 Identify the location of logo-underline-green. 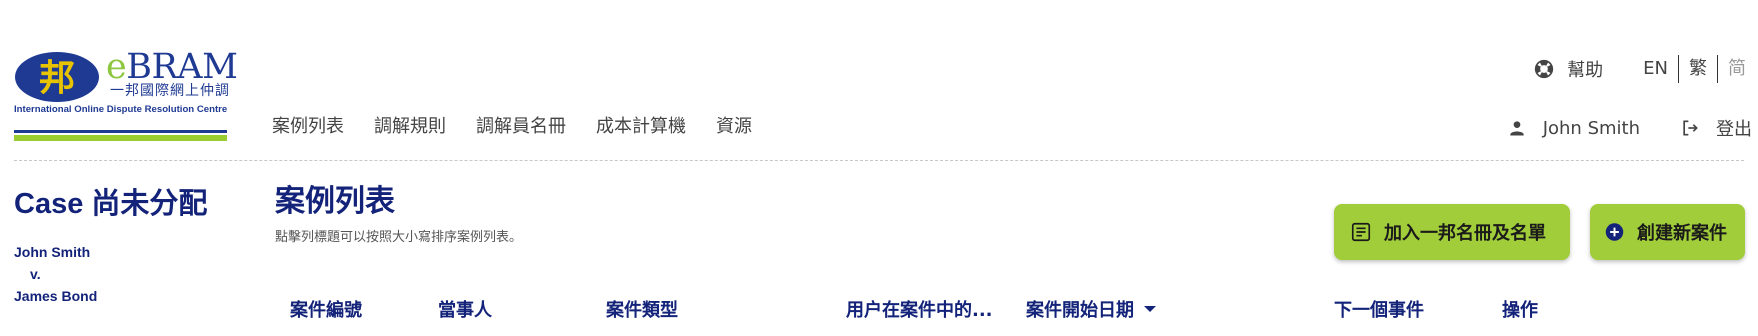
(120, 138).